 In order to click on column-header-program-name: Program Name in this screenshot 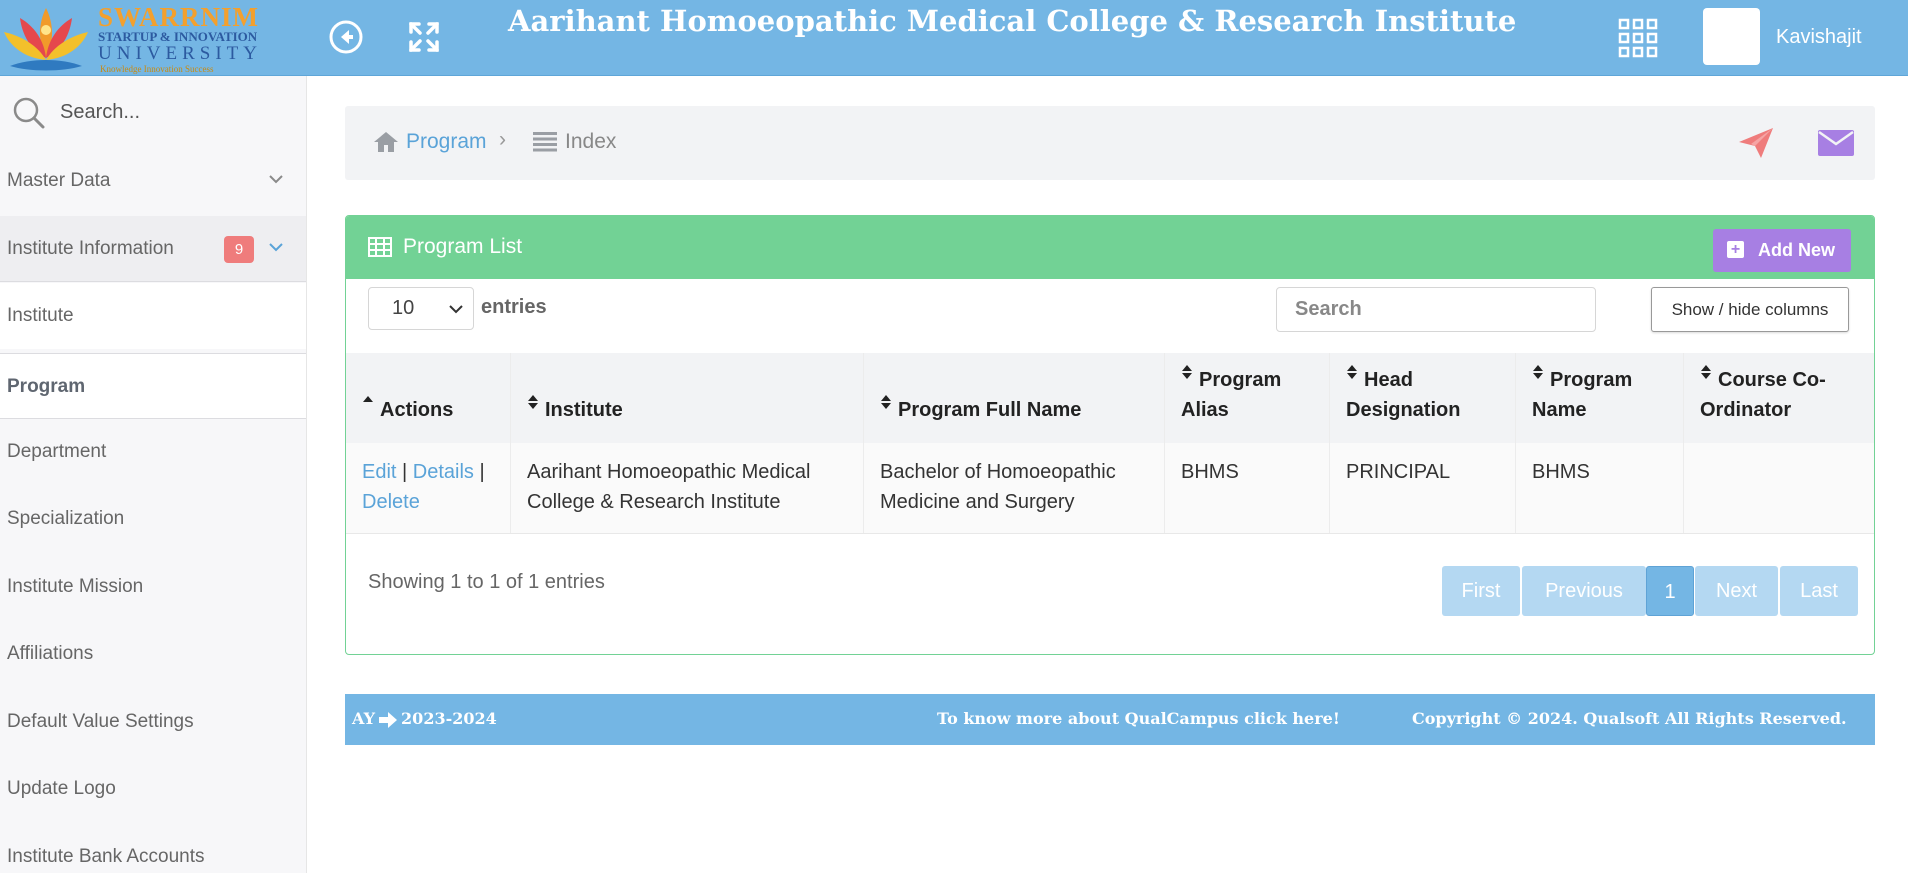, I will do `click(1599, 398)`.